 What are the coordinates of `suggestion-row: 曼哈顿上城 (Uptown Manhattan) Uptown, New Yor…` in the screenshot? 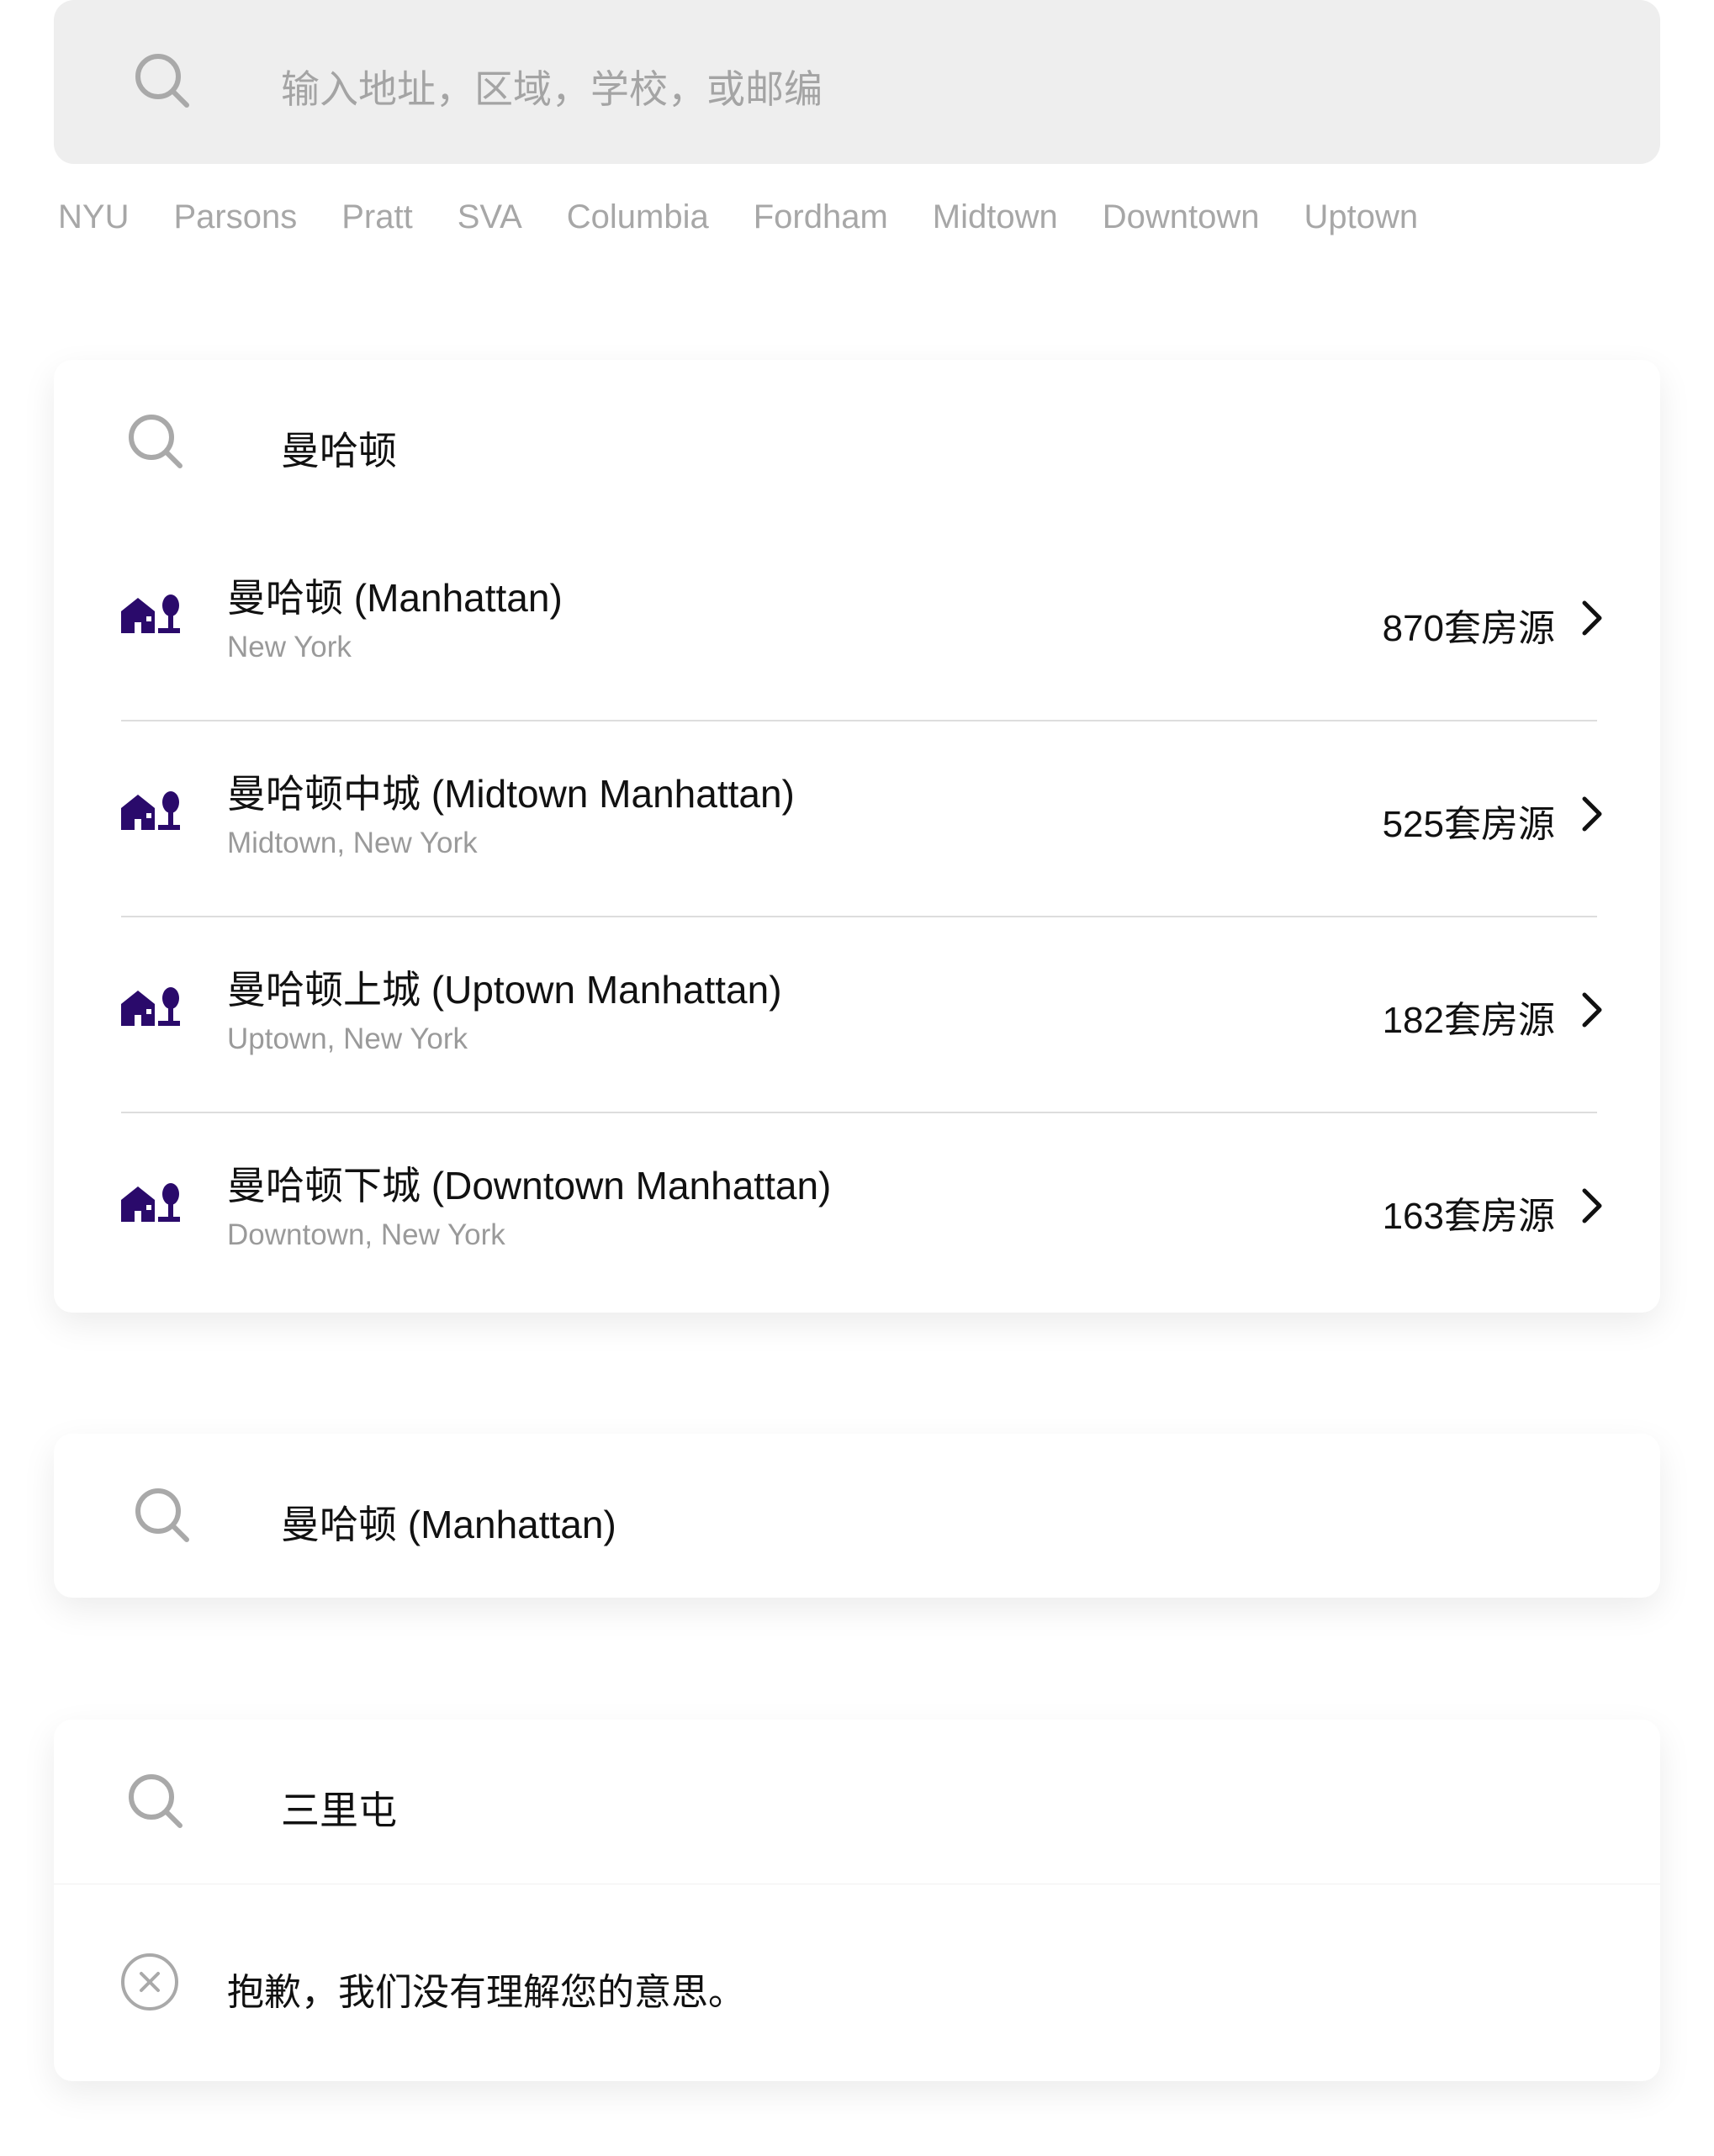 It's located at (857, 1014).